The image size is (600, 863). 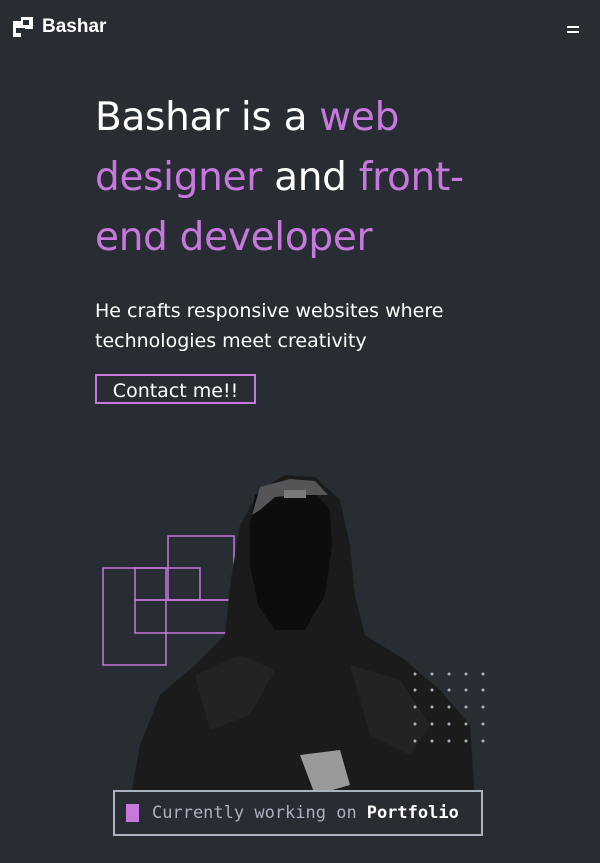 I want to click on logo-glyph-icon, so click(x=23, y=27).